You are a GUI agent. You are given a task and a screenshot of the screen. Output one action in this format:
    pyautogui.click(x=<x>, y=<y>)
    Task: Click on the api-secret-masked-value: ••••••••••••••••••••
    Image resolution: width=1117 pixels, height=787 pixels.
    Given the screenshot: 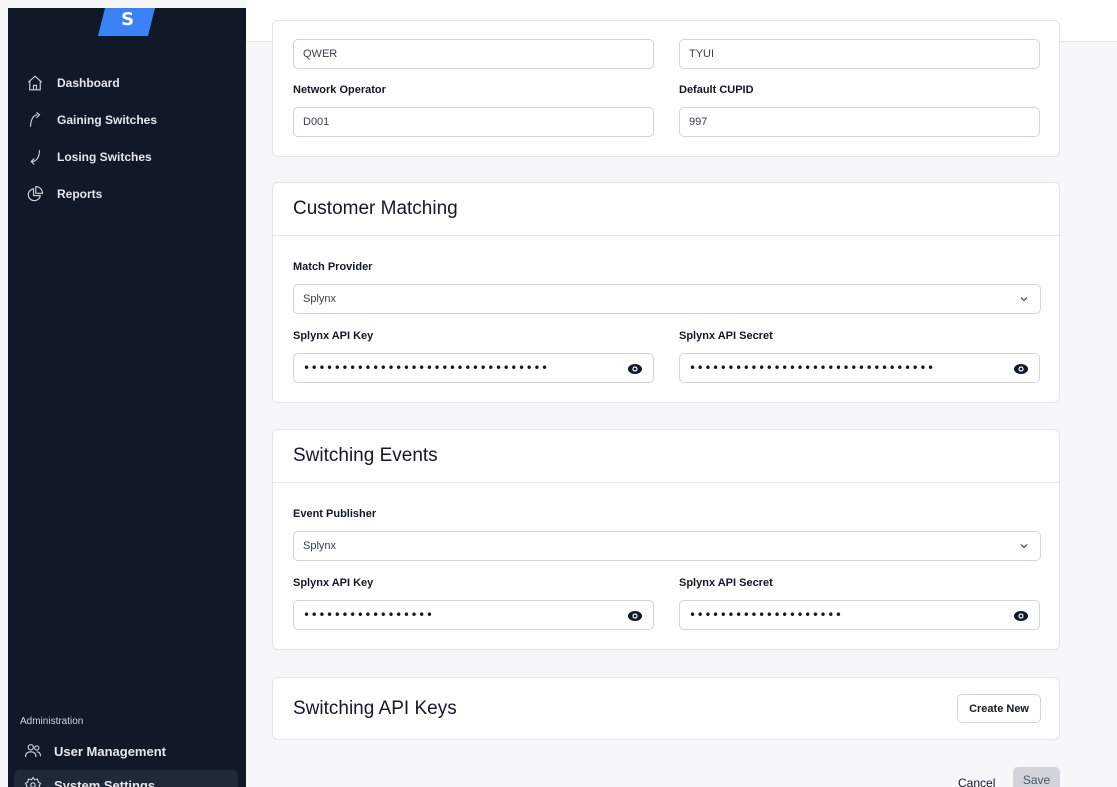 What is the action you would take?
    pyautogui.click(x=766, y=615)
    